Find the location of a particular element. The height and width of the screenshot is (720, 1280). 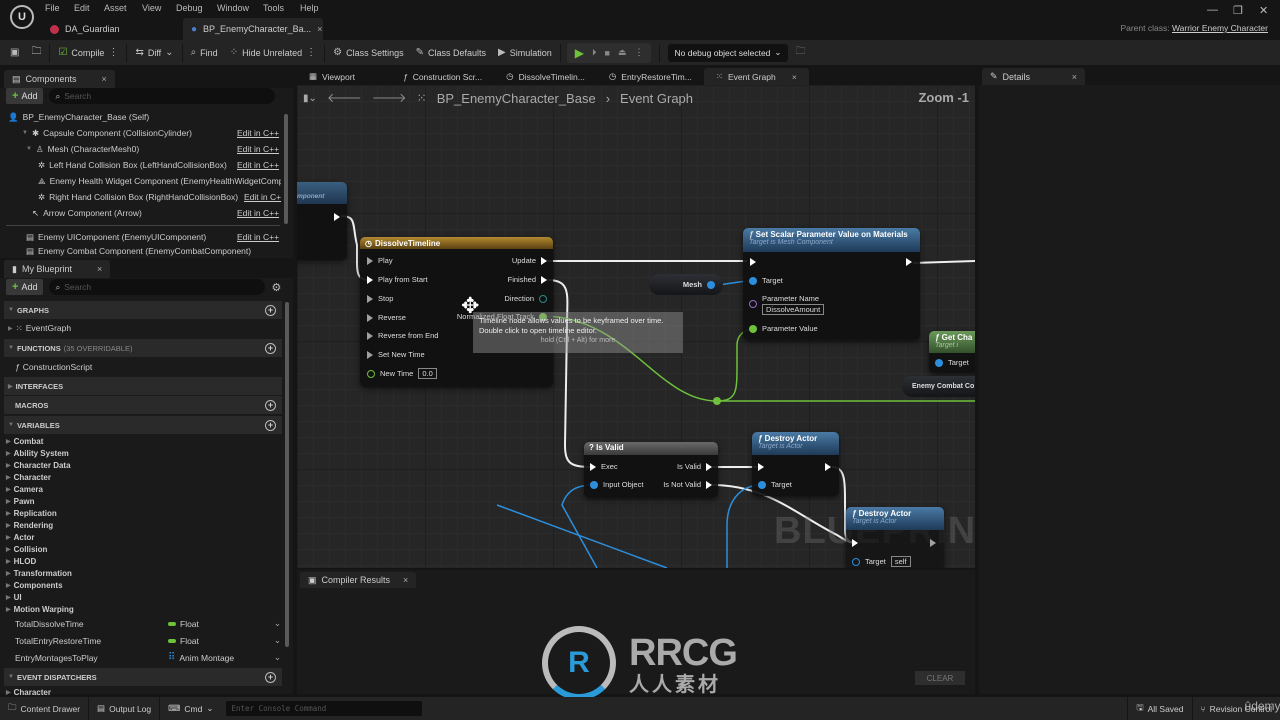

variable-category: ▶ Components is located at coordinates (34, 585).